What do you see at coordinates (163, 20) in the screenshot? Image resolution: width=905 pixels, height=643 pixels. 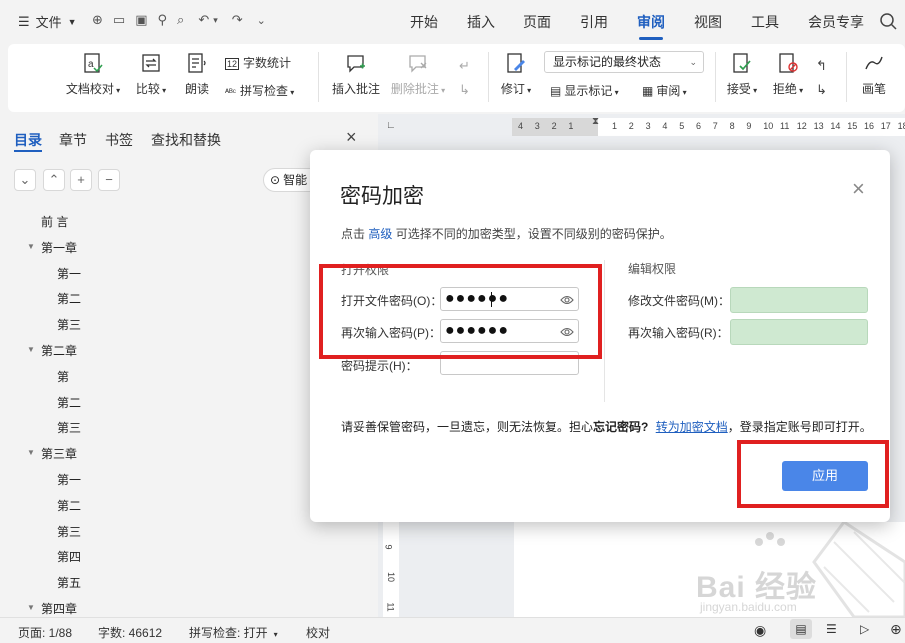 I see `share-icon: ⚲` at bounding box center [163, 20].